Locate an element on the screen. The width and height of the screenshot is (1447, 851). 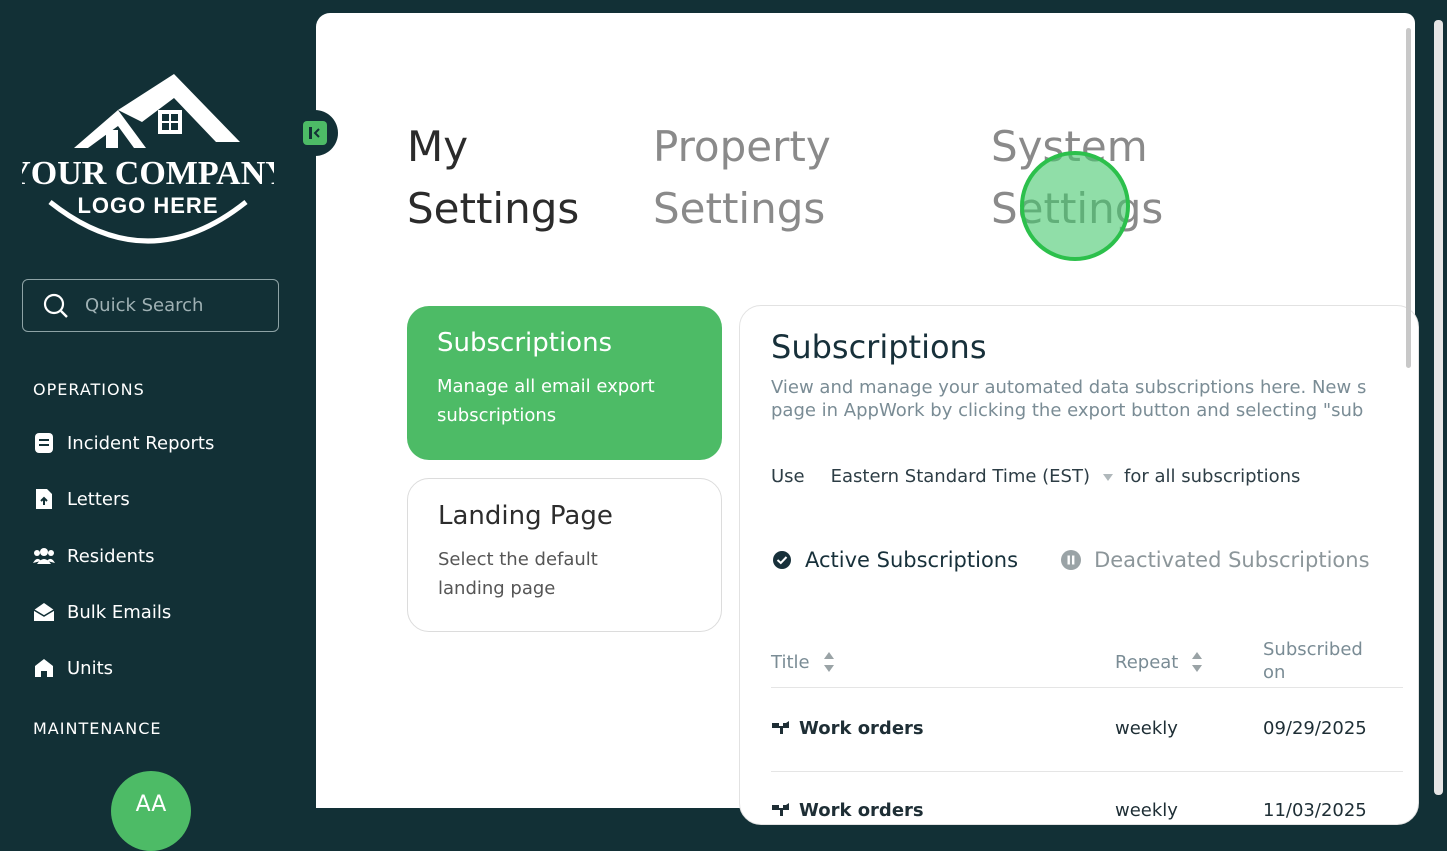
tab-label-line1: My is located at coordinates (438, 146).